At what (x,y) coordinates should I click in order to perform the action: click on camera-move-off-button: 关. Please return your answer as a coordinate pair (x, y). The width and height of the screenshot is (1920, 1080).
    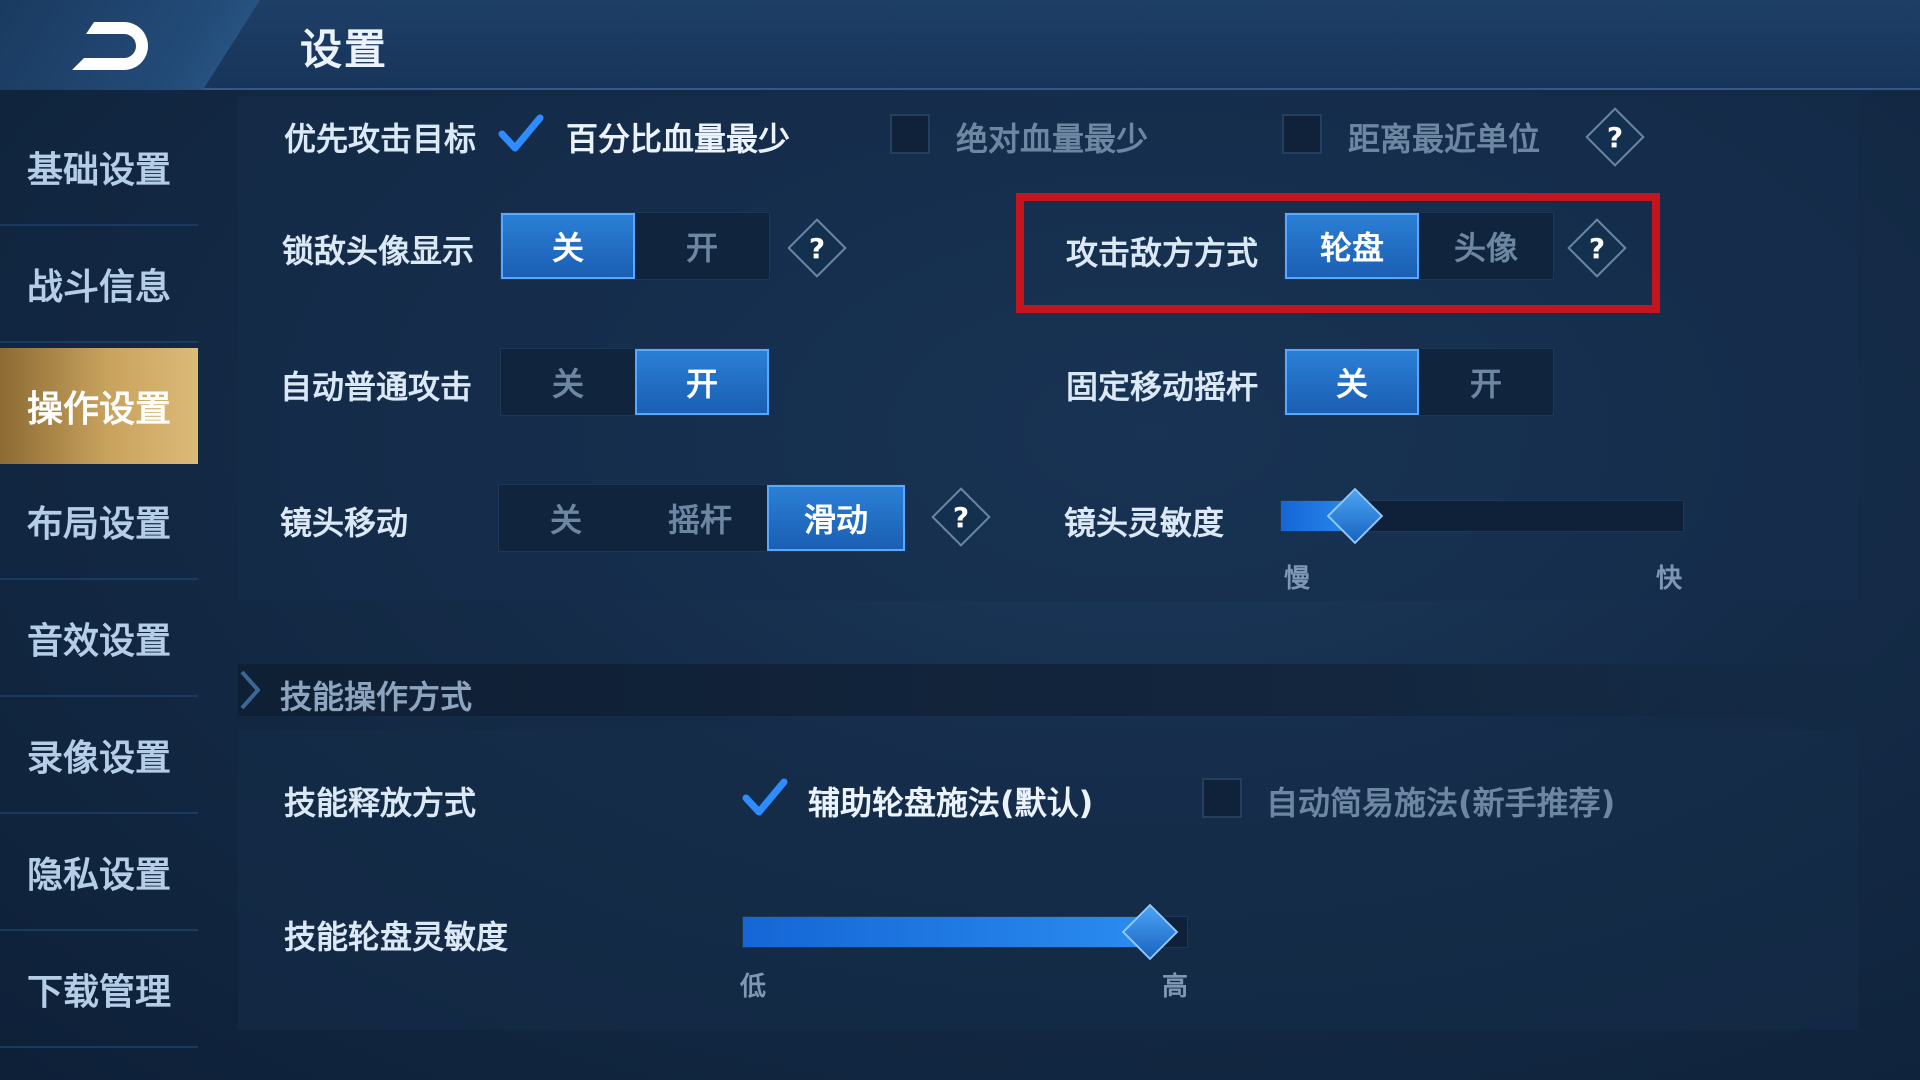
    Looking at the image, I should click on (566, 518).